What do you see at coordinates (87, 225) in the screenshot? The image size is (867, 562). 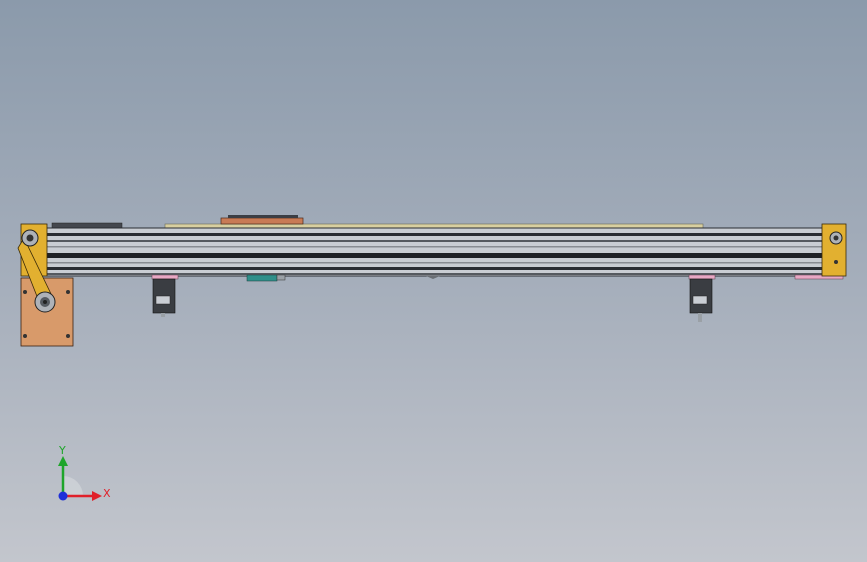 I see `left-top-block` at bounding box center [87, 225].